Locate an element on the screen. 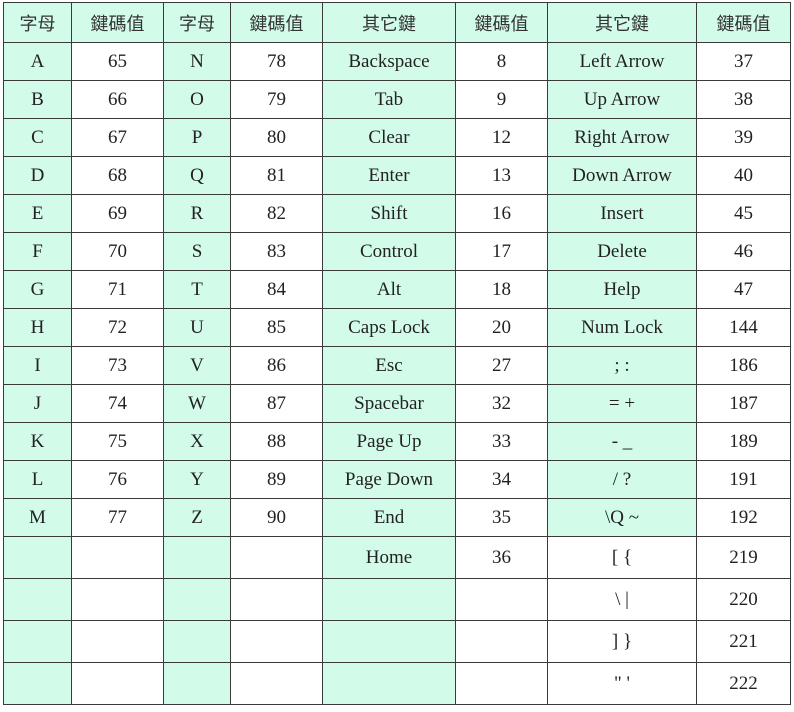 The width and height of the screenshot is (794, 712). keycode-cell: 86 is located at coordinates (276, 365).